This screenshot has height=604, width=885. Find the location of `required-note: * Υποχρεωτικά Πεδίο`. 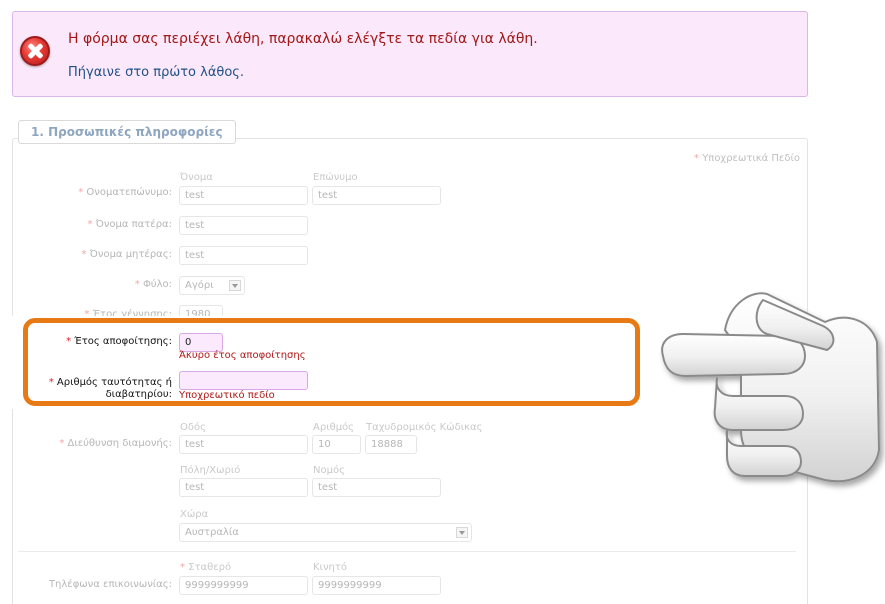

required-note: * Υποχρεωτικά Πεδίο is located at coordinates (747, 158).